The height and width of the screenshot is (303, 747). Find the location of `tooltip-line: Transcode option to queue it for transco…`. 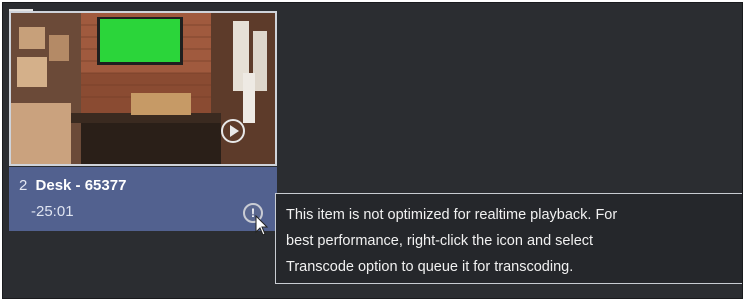

tooltip-line: Transcode option to queue it for transco… is located at coordinates (430, 267).